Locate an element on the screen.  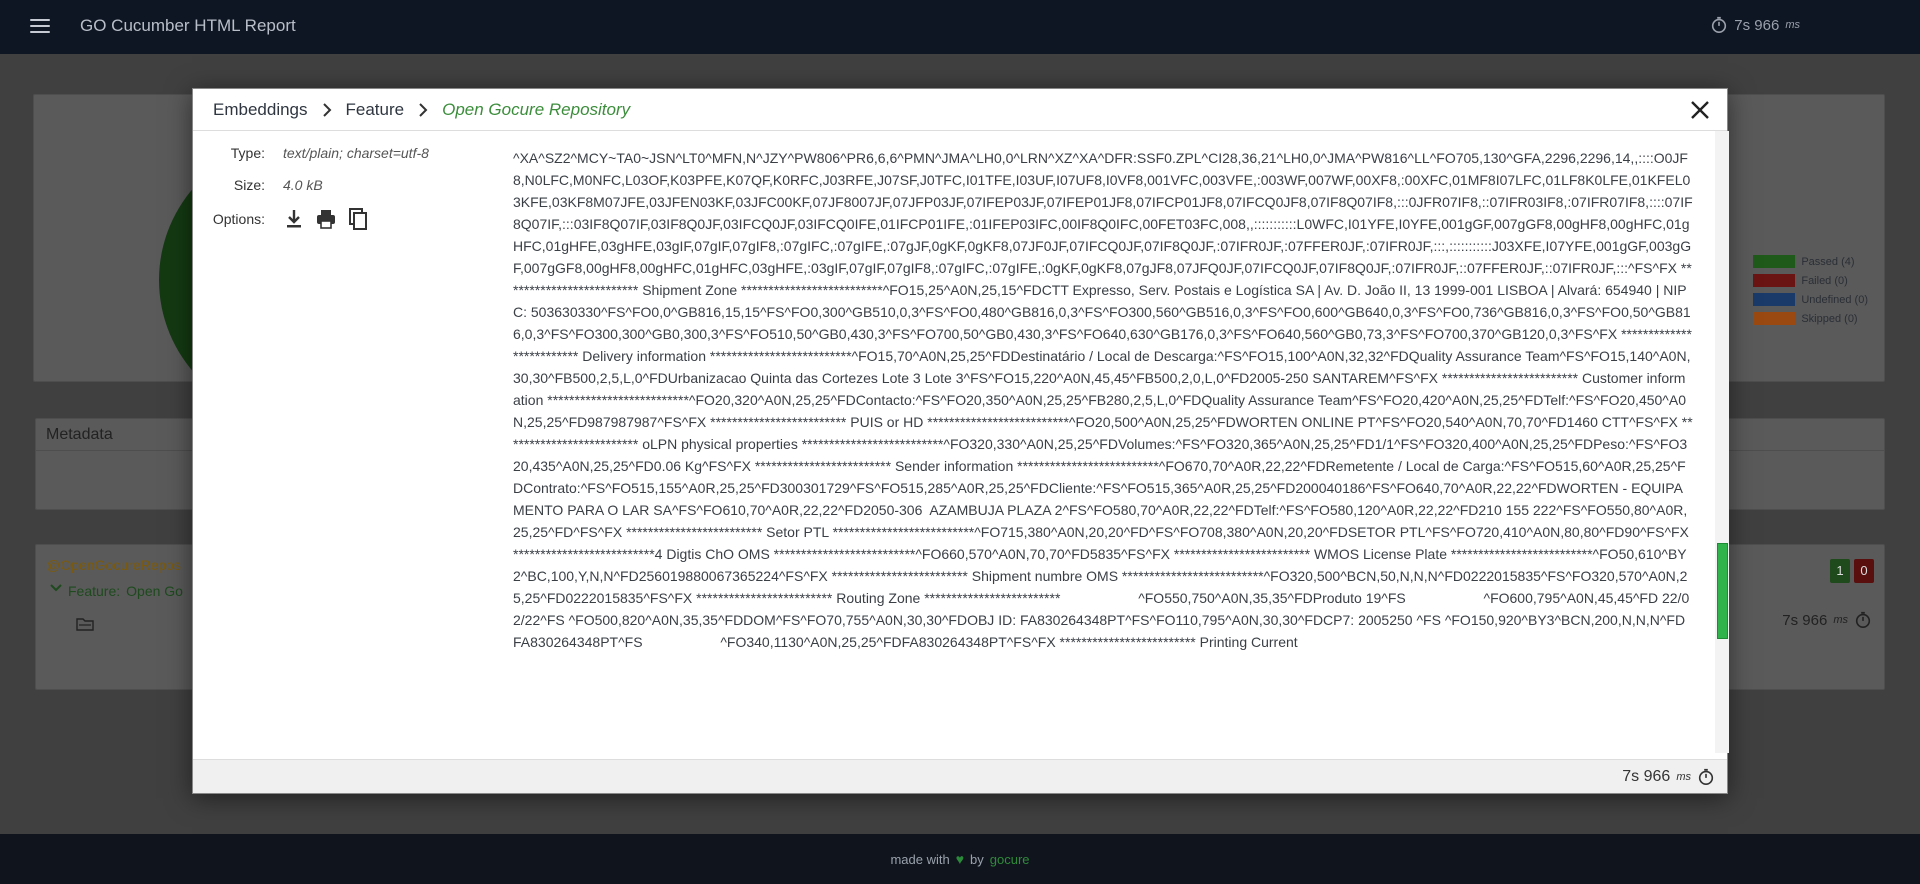
feature-name: Open Go is located at coordinates (154, 591).